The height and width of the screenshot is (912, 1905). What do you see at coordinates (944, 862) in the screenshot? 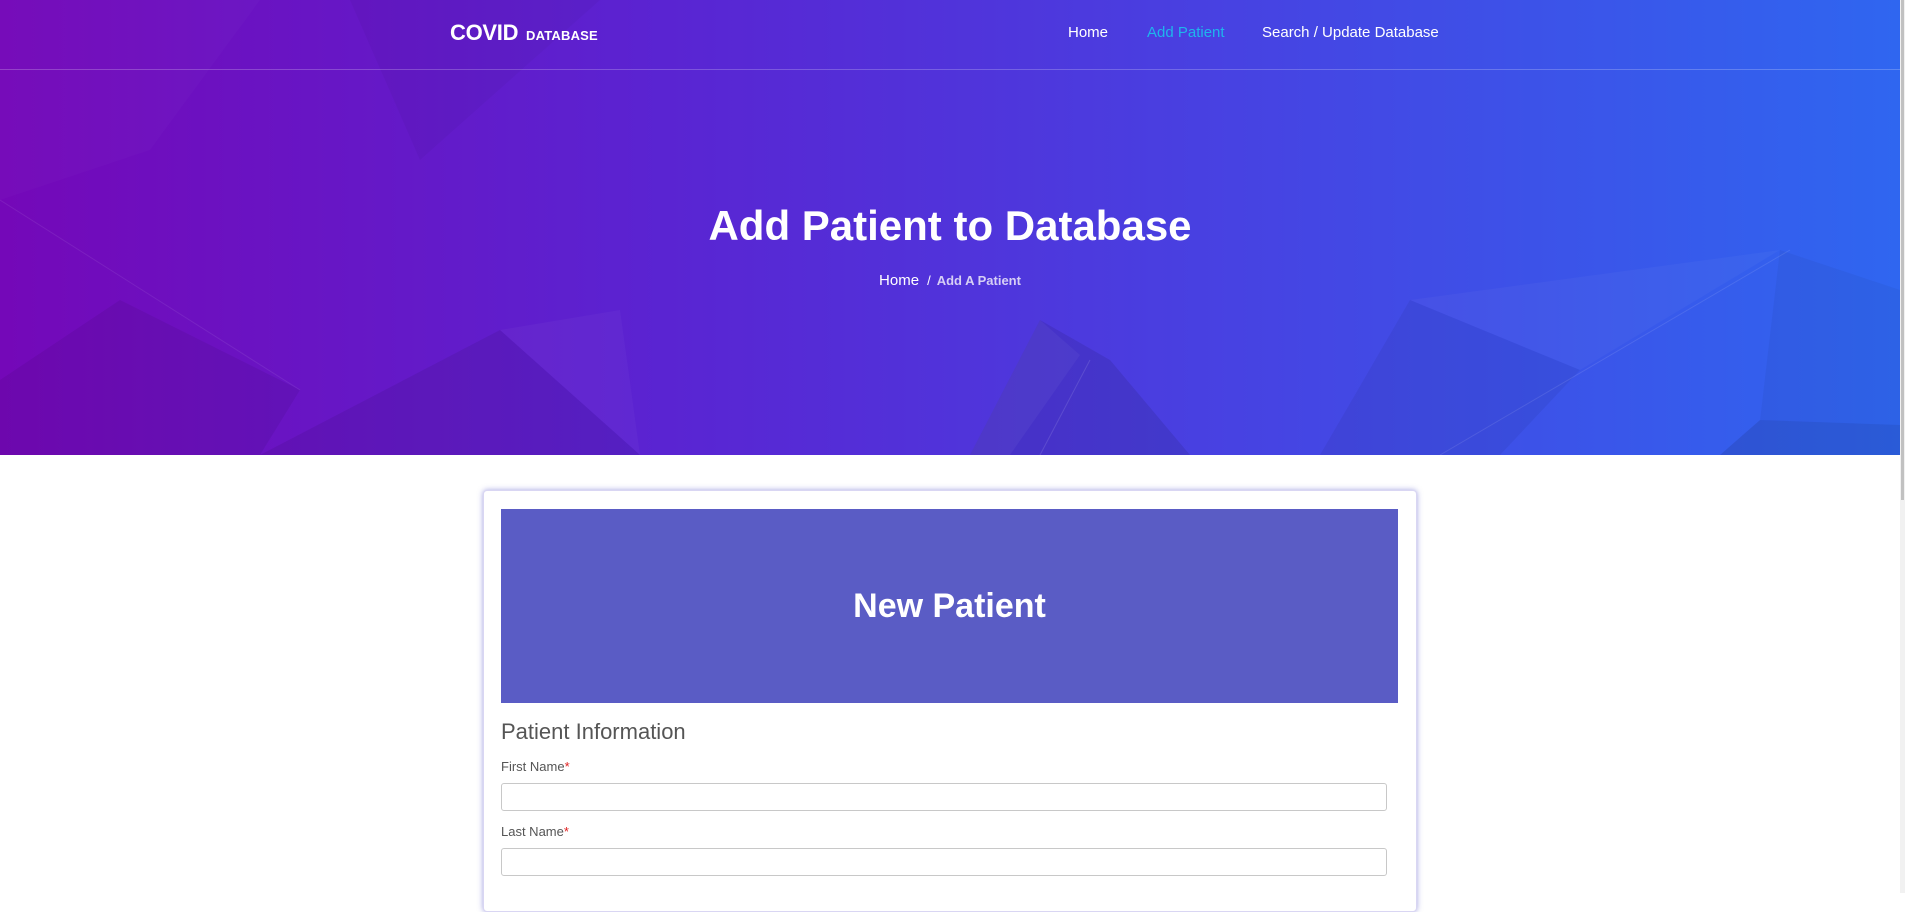
I see `last-name-input` at bounding box center [944, 862].